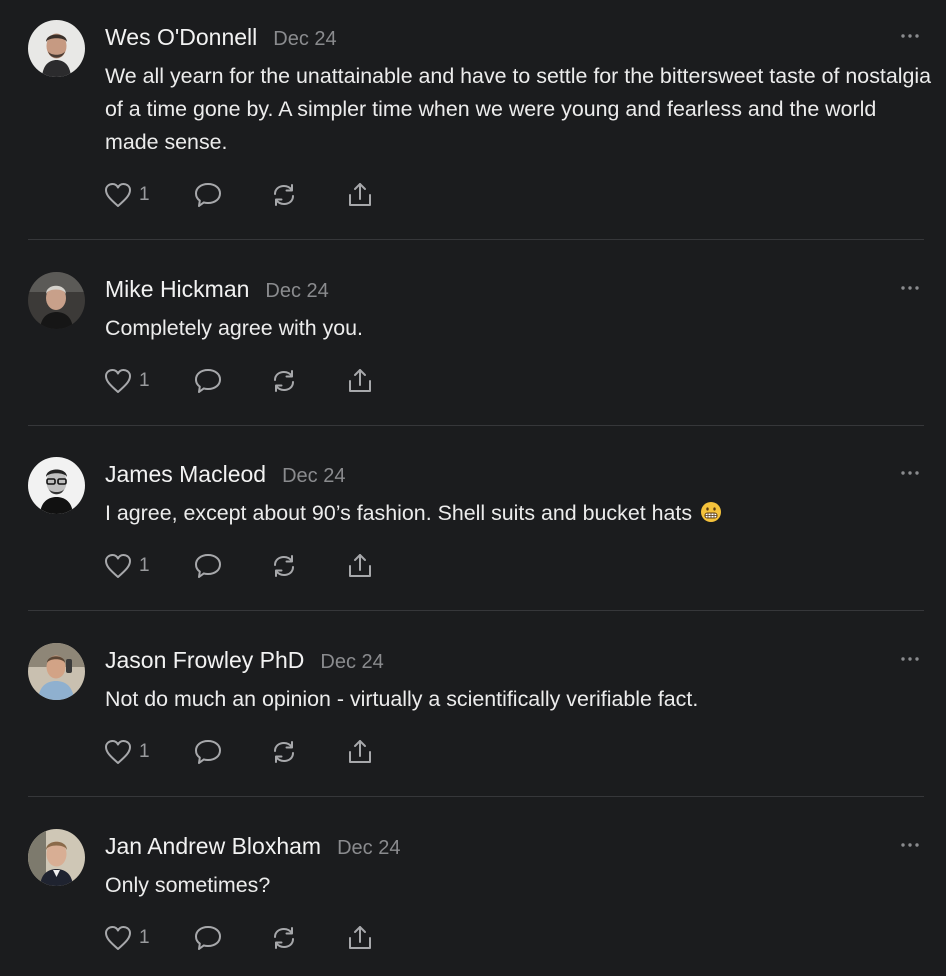 The width and height of the screenshot is (946, 976). What do you see at coordinates (234, 328) in the screenshot?
I see `comment-text: Completely agree with you.` at bounding box center [234, 328].